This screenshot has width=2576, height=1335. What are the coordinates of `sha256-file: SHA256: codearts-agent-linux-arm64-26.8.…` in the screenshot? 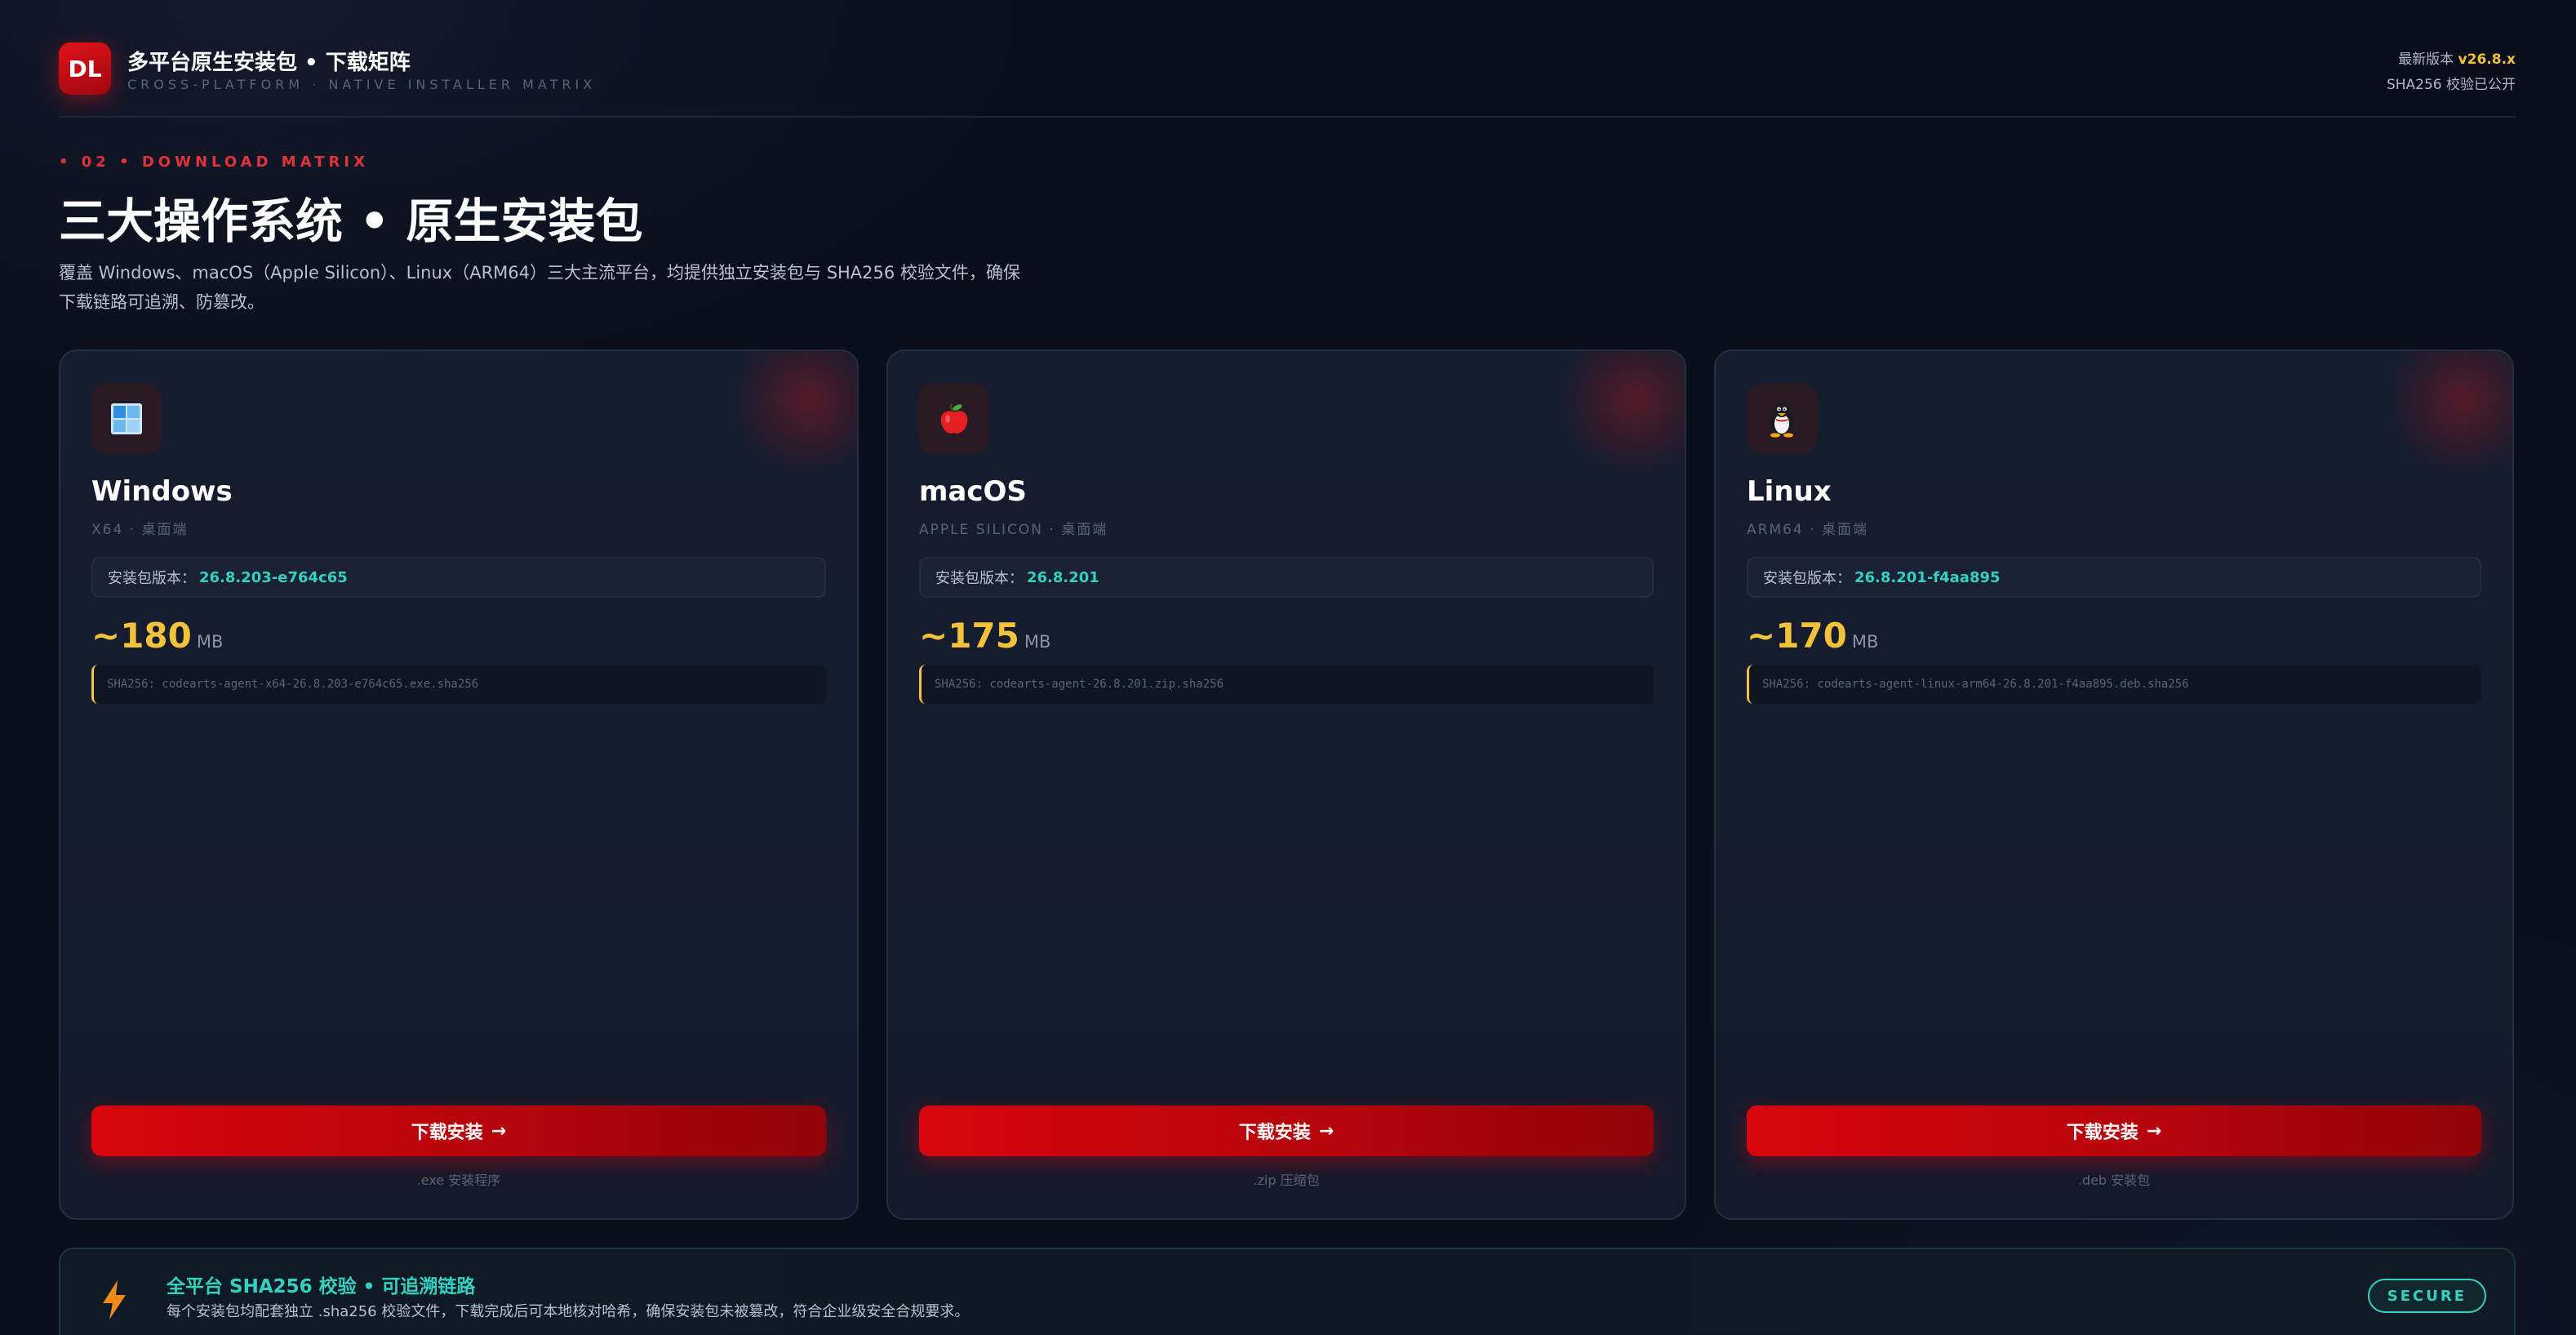 It's located at (2114, 685).